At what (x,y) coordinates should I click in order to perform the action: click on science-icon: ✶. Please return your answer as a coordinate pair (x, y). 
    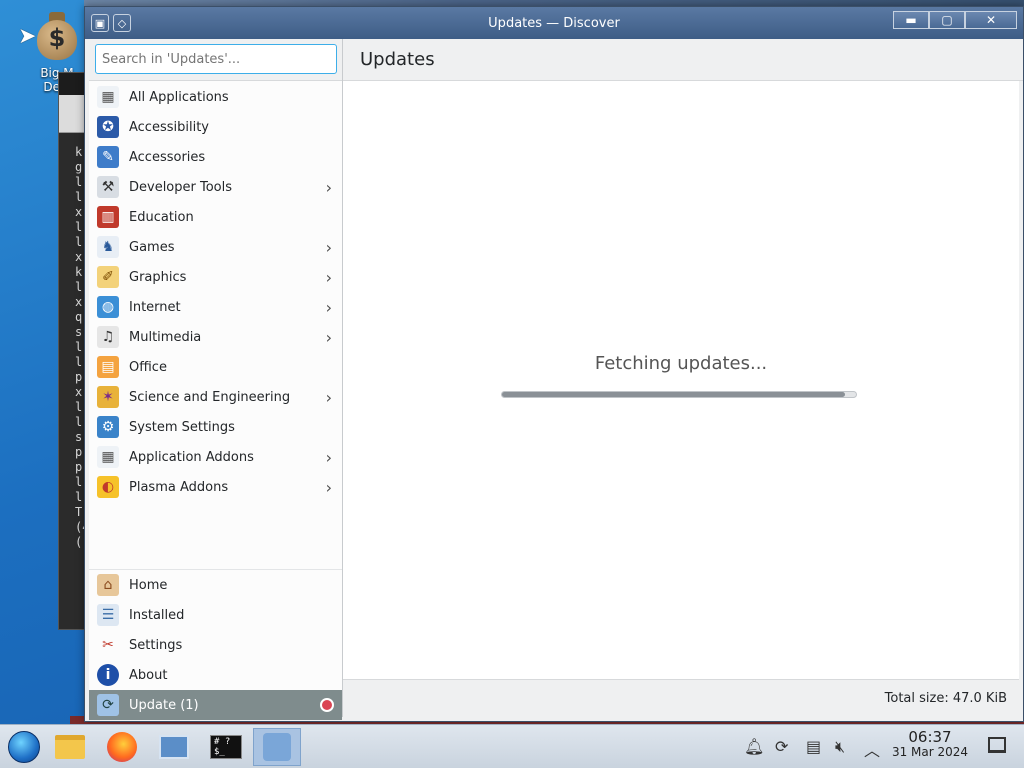
    Looking at the image, I should click on (108, 397).